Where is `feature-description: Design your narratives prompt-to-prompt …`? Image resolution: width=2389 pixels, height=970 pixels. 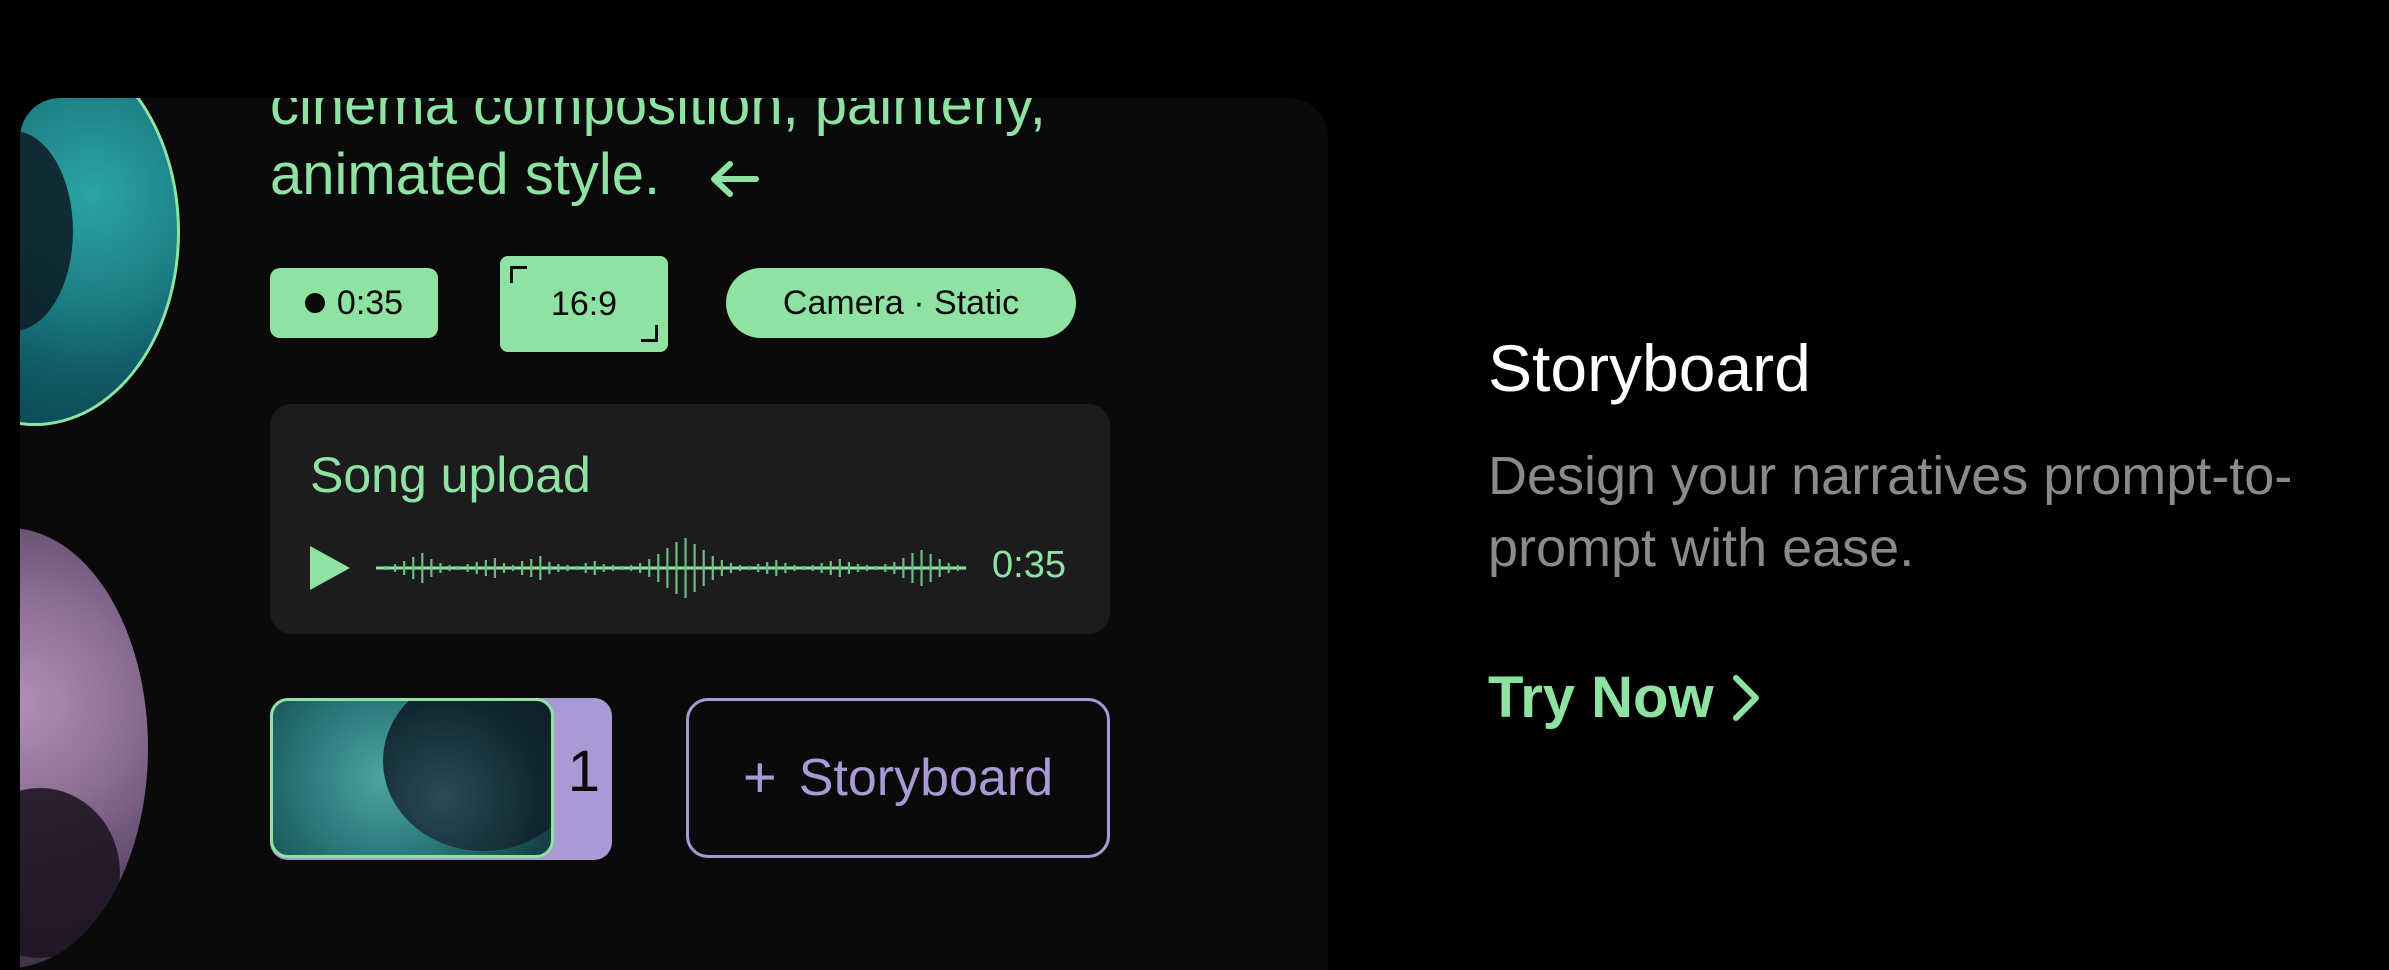 feature-description: Design your narratives prompt-to-prompt … is located at coordinates (1890, 512).